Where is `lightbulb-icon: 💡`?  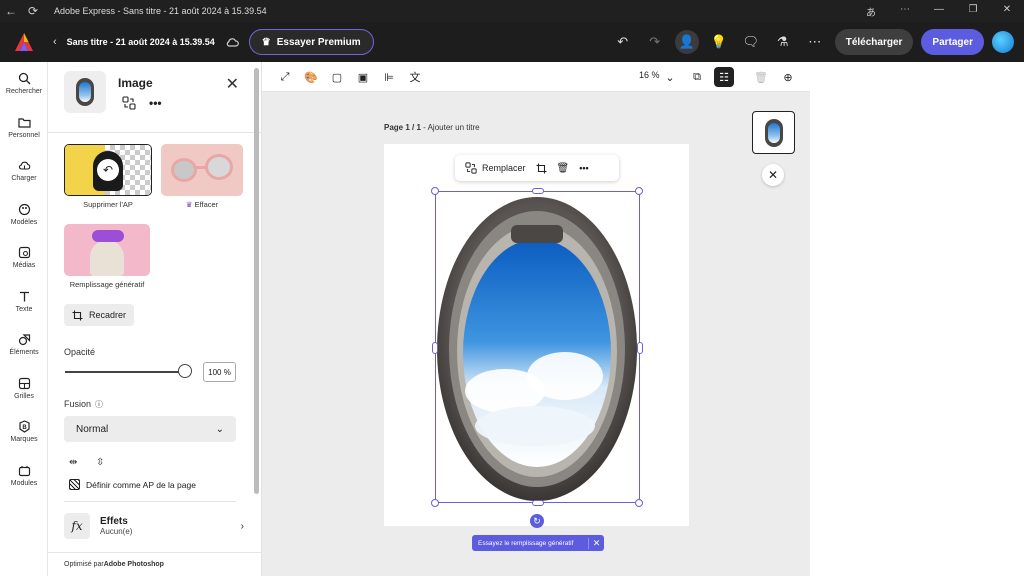
lightbulb-icon: 💡 is located at coordinates (719, 42).